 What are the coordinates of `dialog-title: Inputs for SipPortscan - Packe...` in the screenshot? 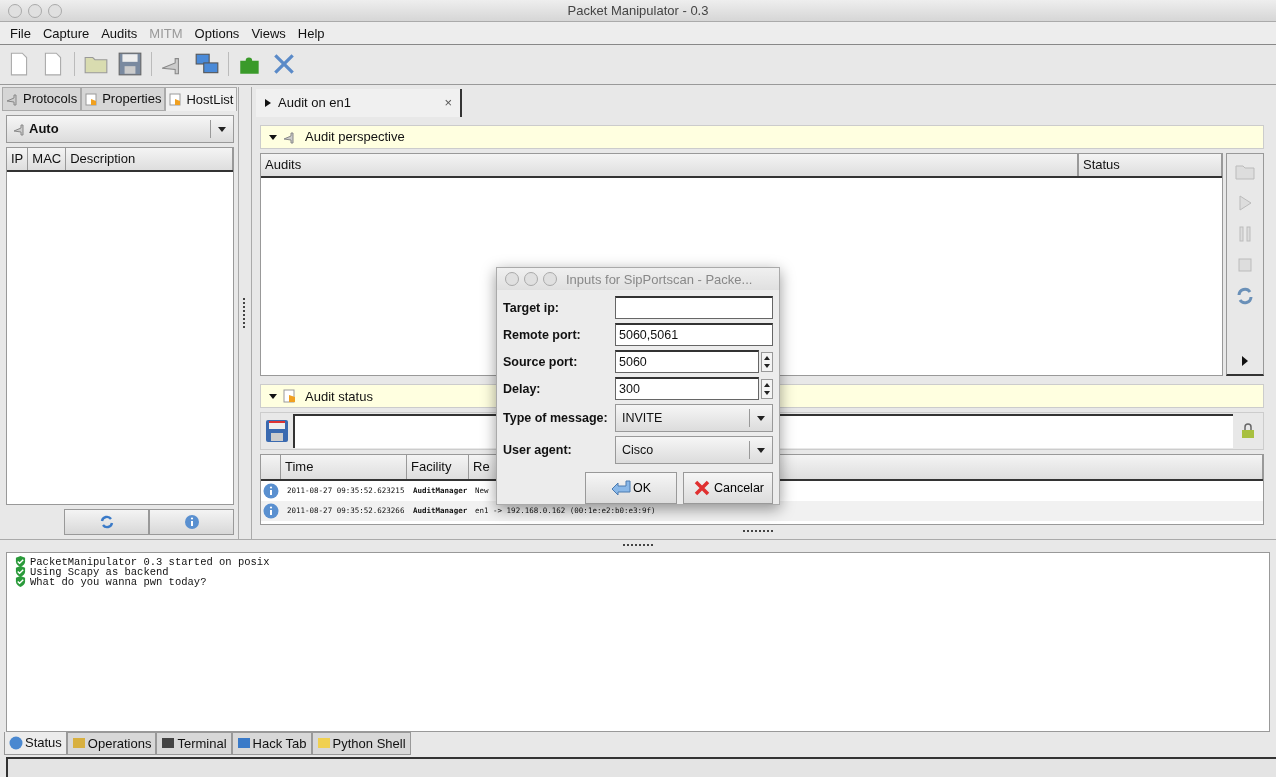 It's located at (659, 279).